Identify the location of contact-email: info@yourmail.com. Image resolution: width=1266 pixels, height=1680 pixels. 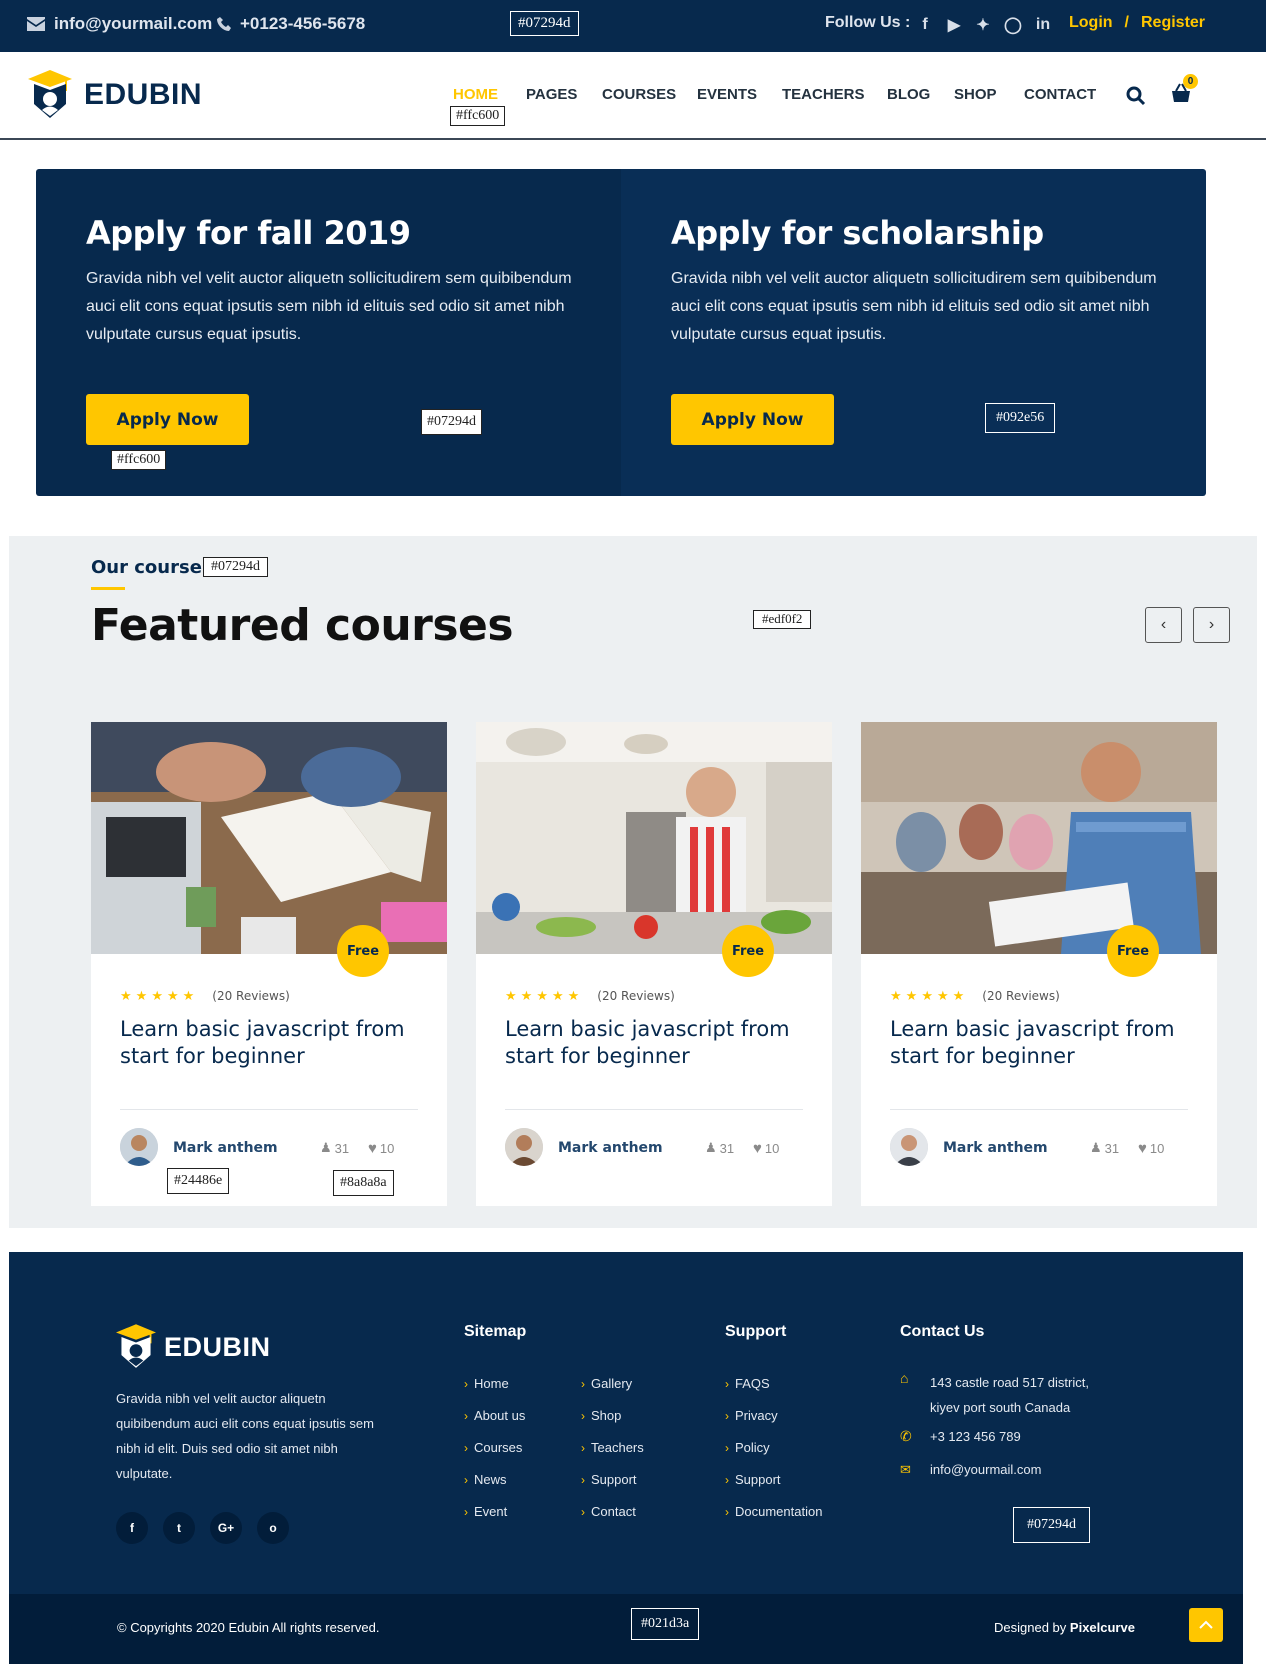
(985, 1469).